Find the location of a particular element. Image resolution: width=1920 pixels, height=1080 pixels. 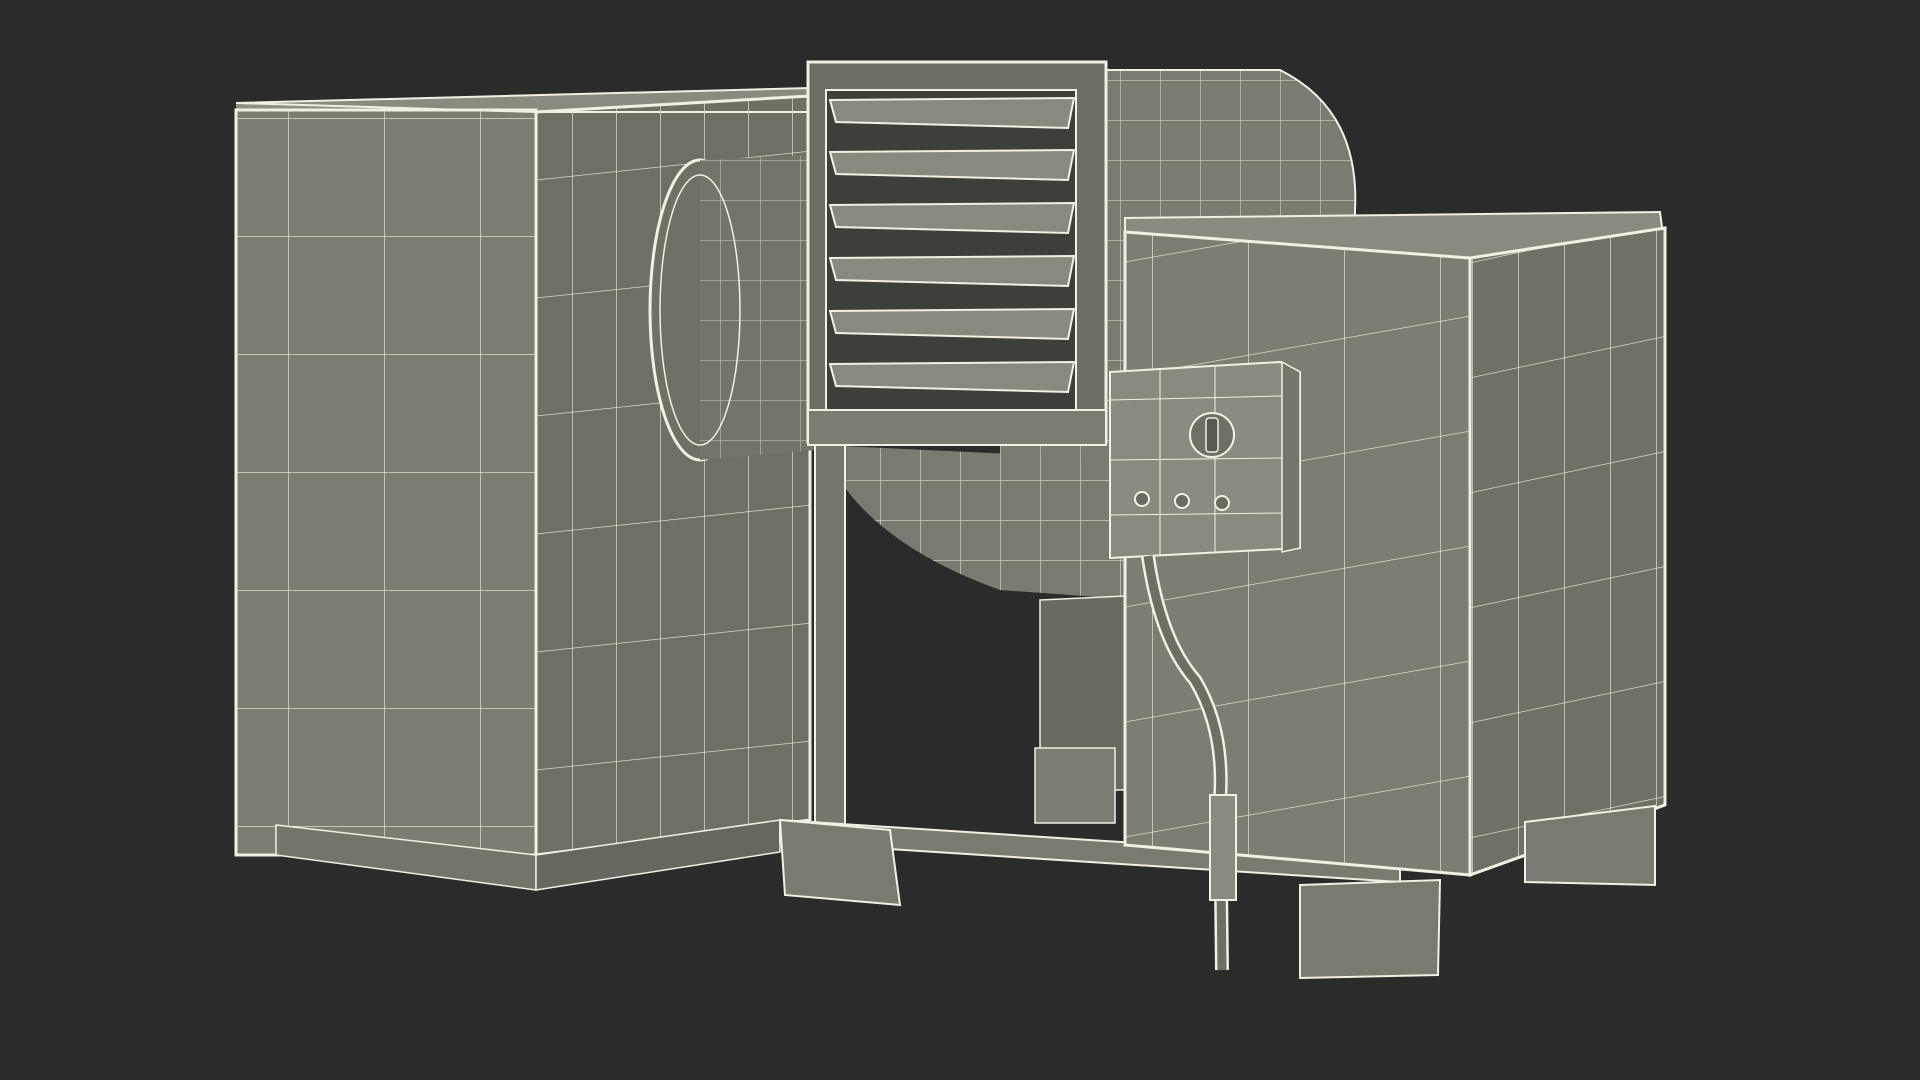

rotary-switch is located at coordinates (1212, 435).